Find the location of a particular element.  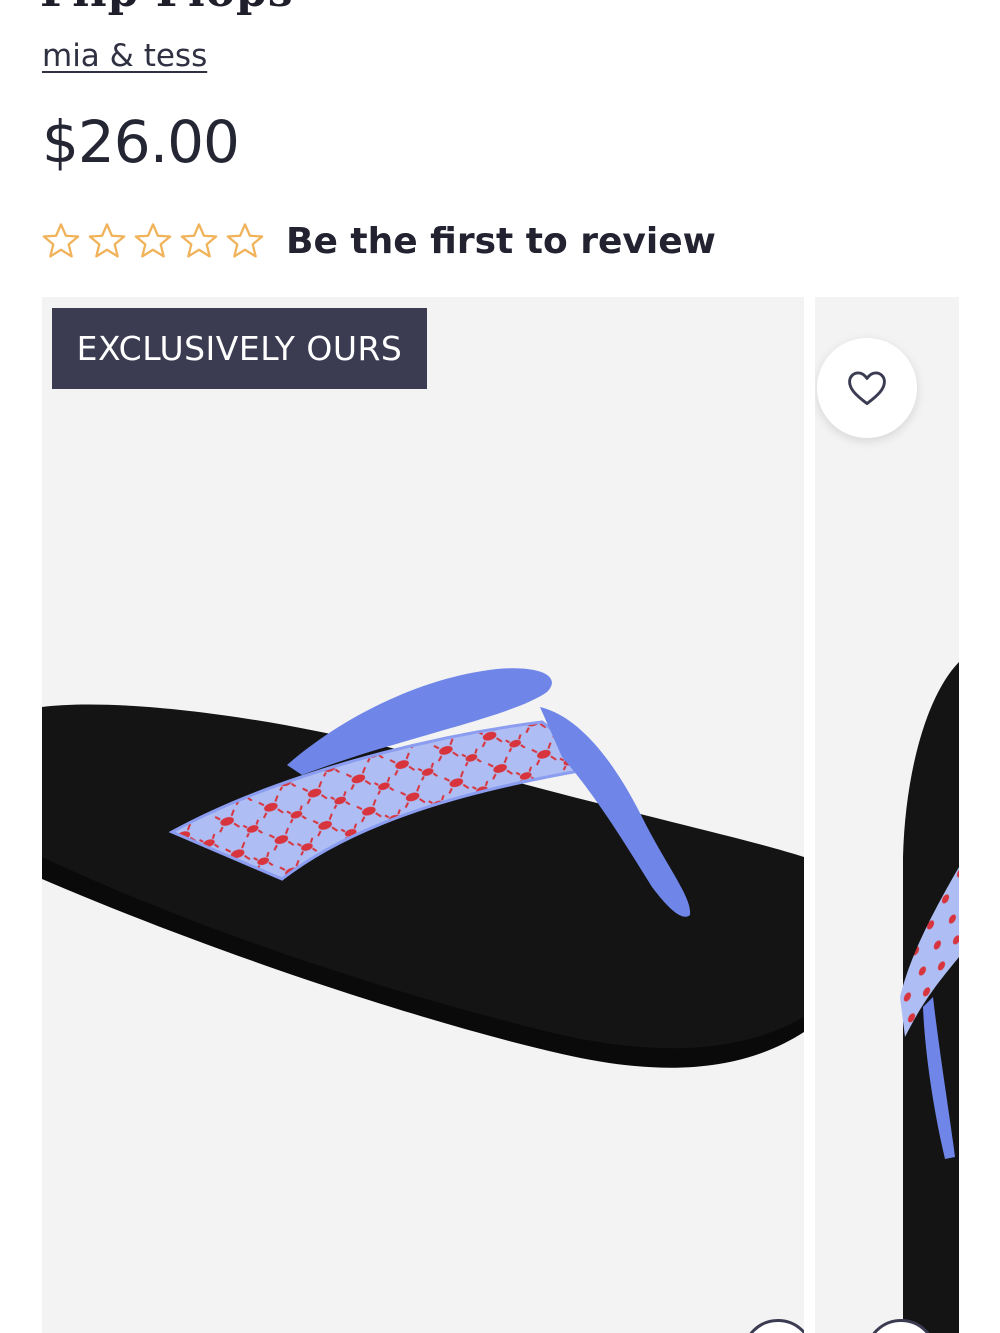

exclusive-badge: EXCLUSIVELY OURS is located at coordinates (239, 348).